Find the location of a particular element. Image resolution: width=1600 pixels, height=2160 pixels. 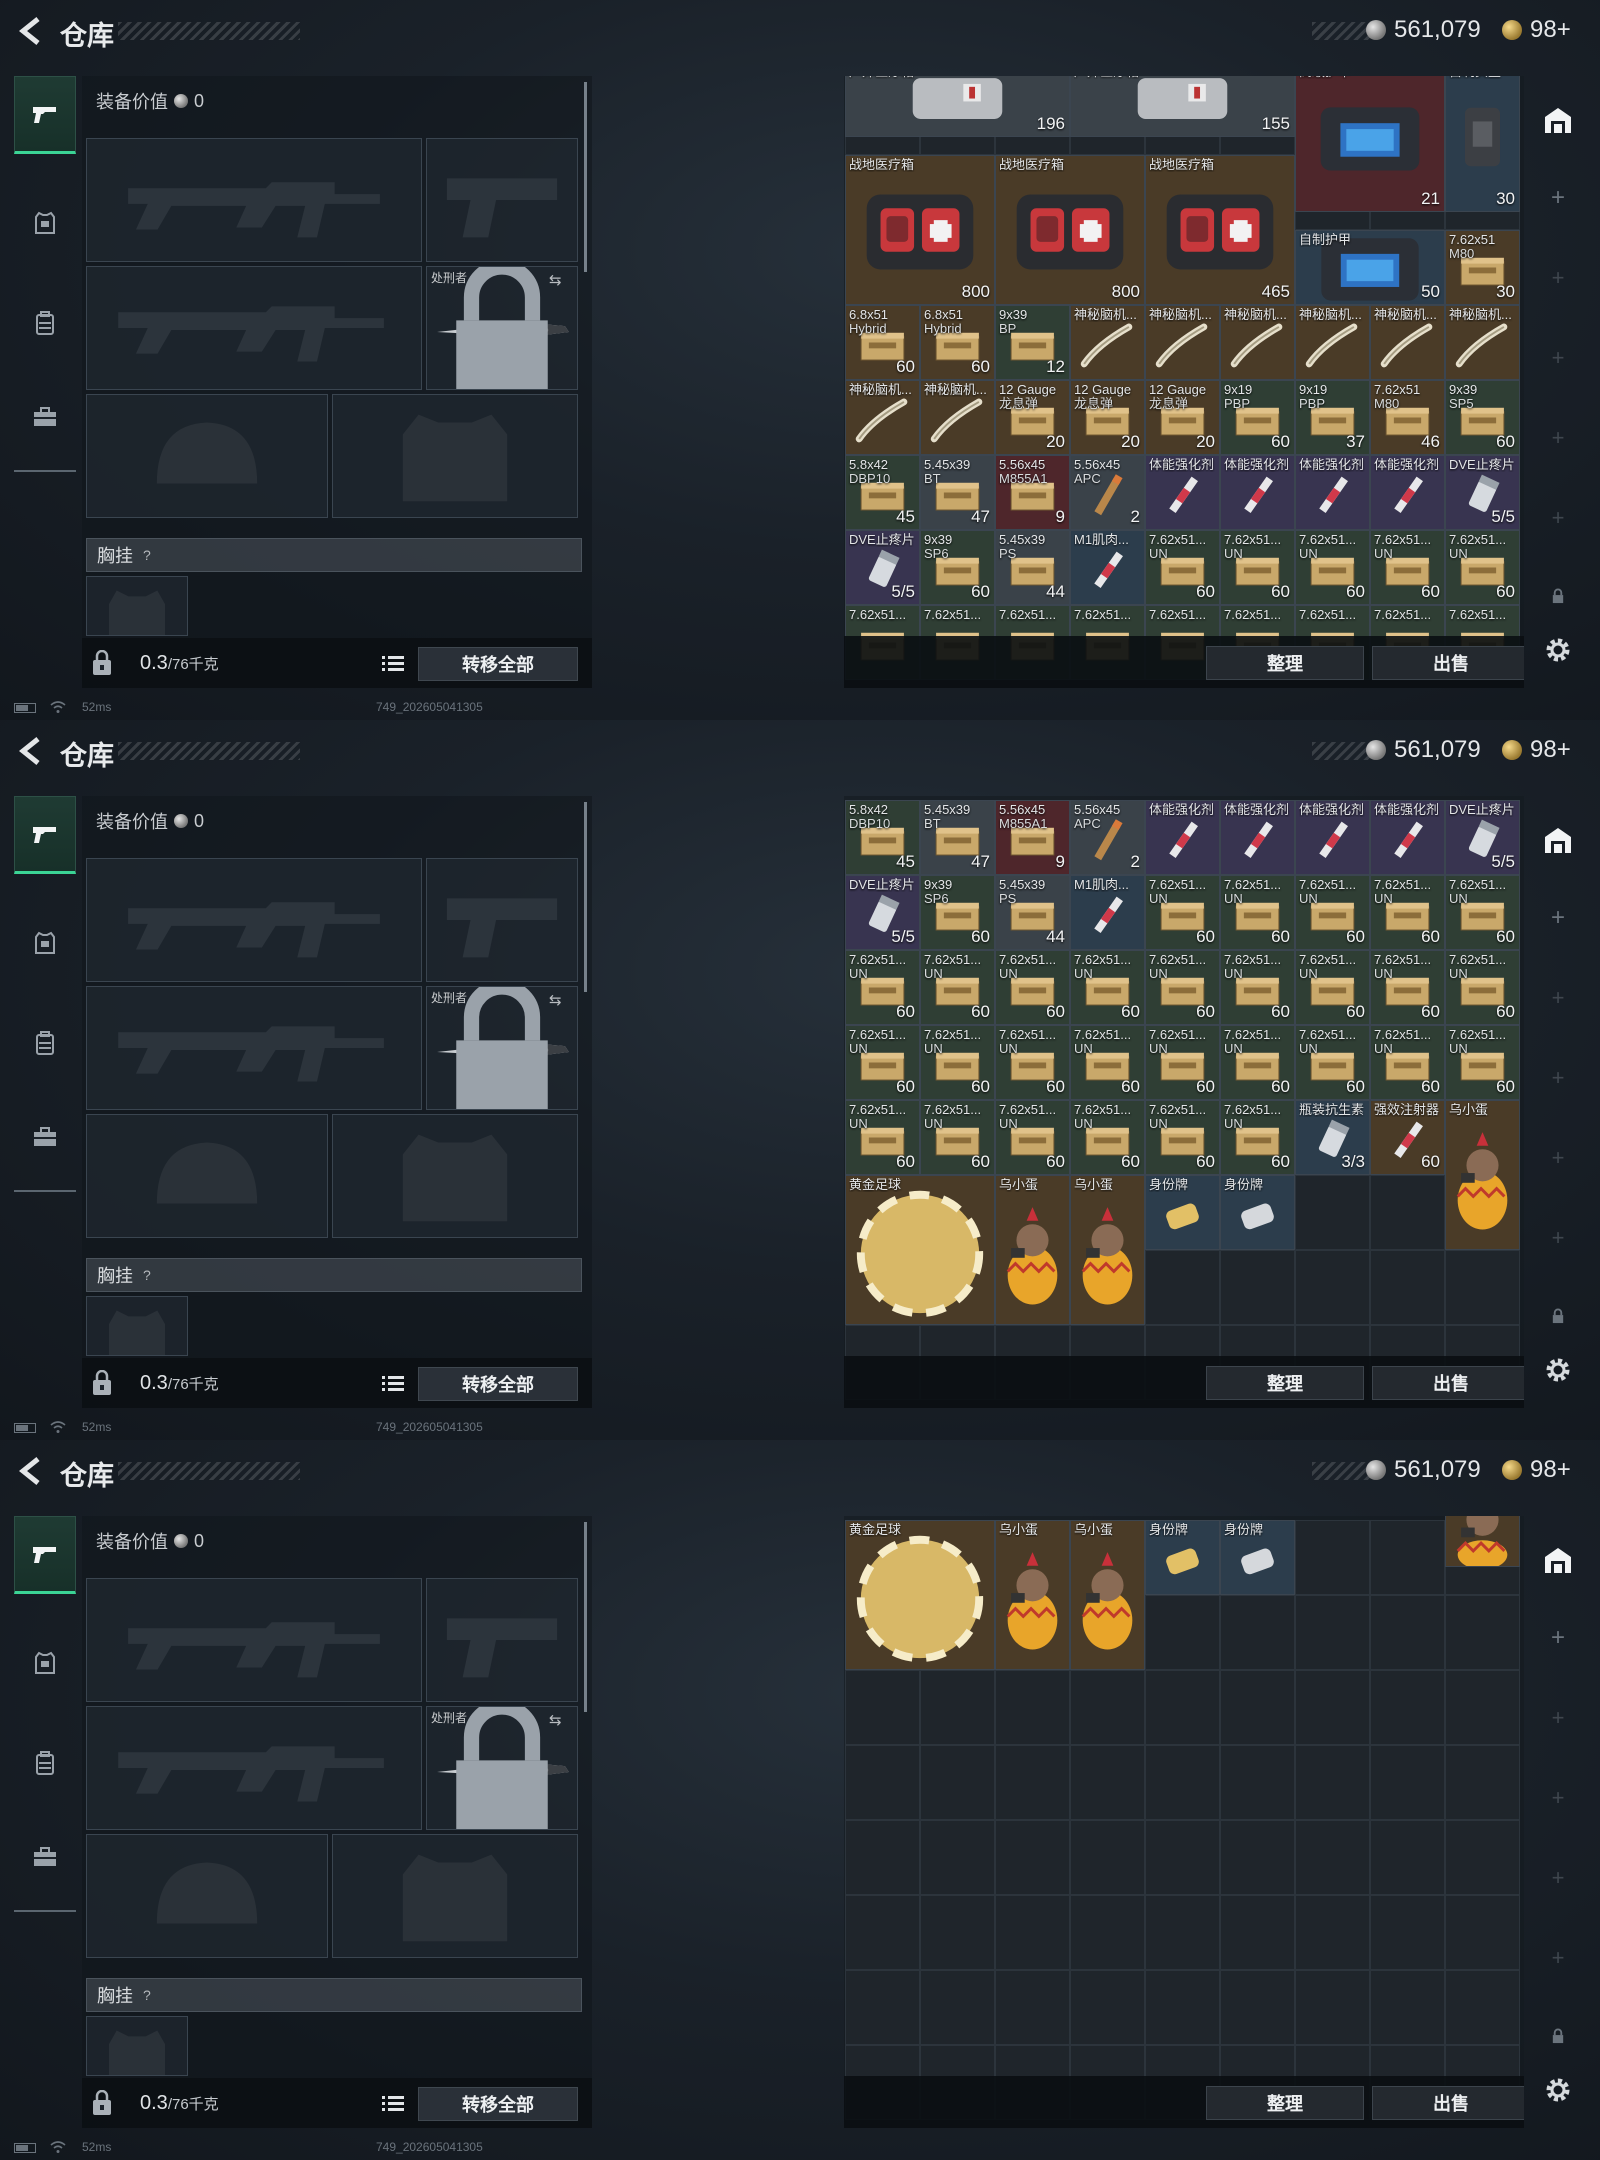

inventory-item: 5.56x45 M855A1 9 is located at coordinates (1032, 837).